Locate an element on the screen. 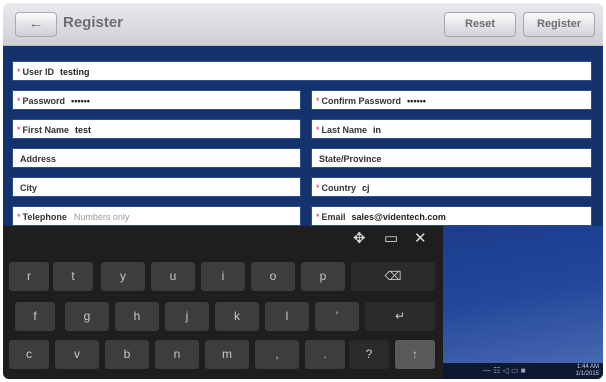 Image resolution: width=606 pixels, height=382 pixels. first-name-value: test is located at coordinates (83, 130).